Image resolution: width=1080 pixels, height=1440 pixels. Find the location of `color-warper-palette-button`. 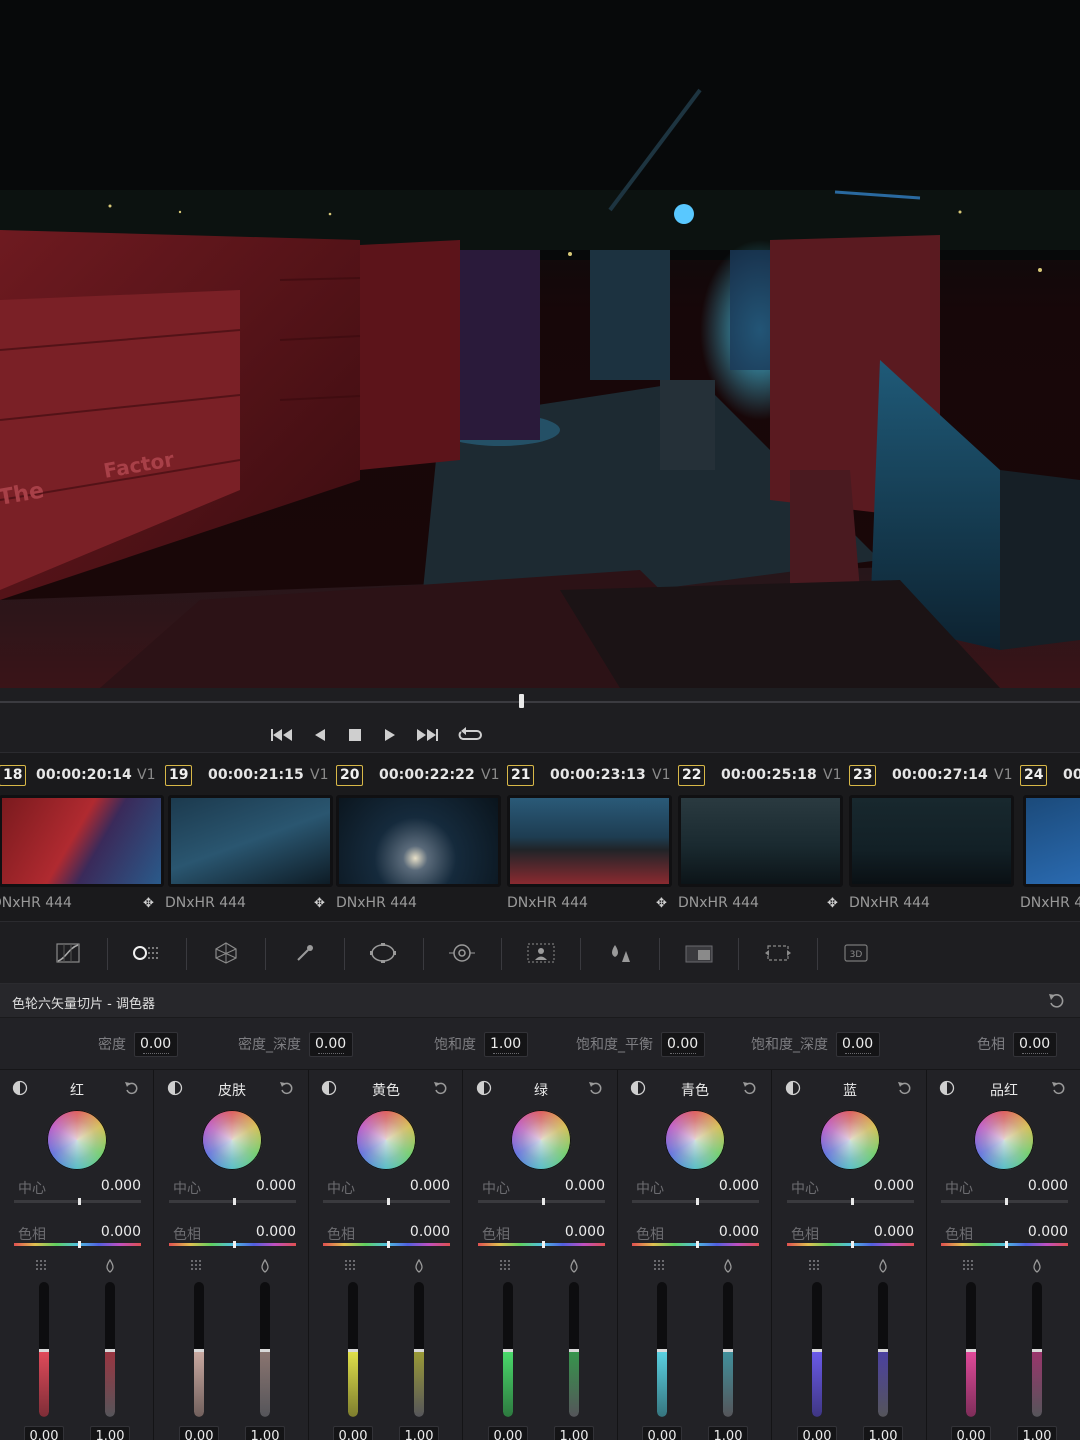

color-warper-palette-button is located at coordinates (146, 953).